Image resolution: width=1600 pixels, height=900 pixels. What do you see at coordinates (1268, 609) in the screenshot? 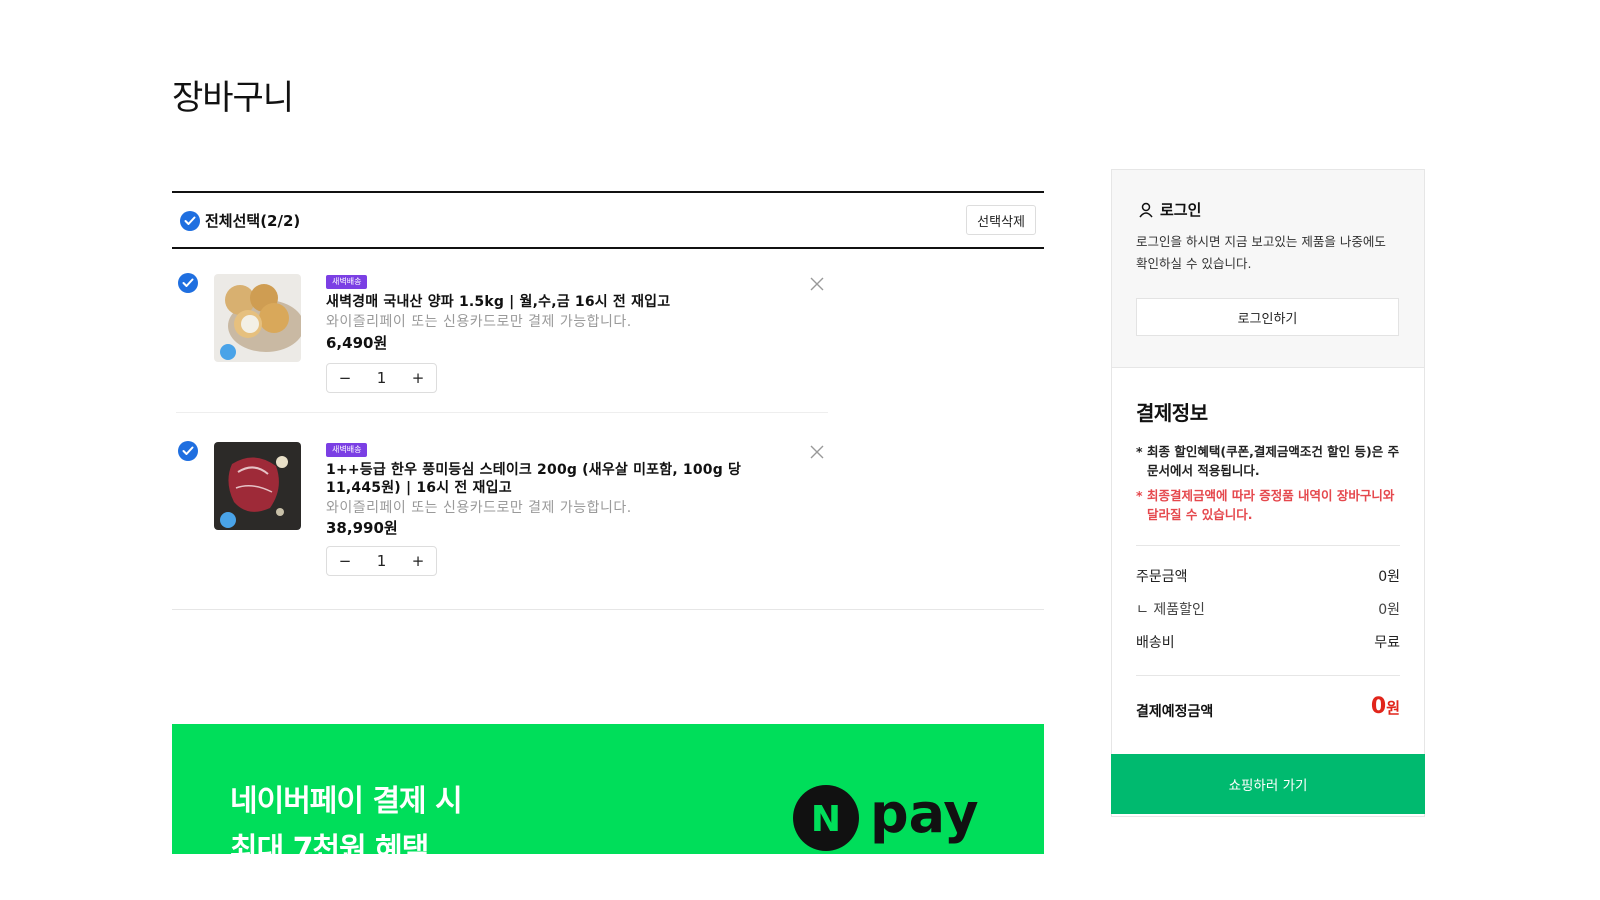
I see `product-discount-row: ㄴ 제품할인 0원` at bounding box center [1268, 609].